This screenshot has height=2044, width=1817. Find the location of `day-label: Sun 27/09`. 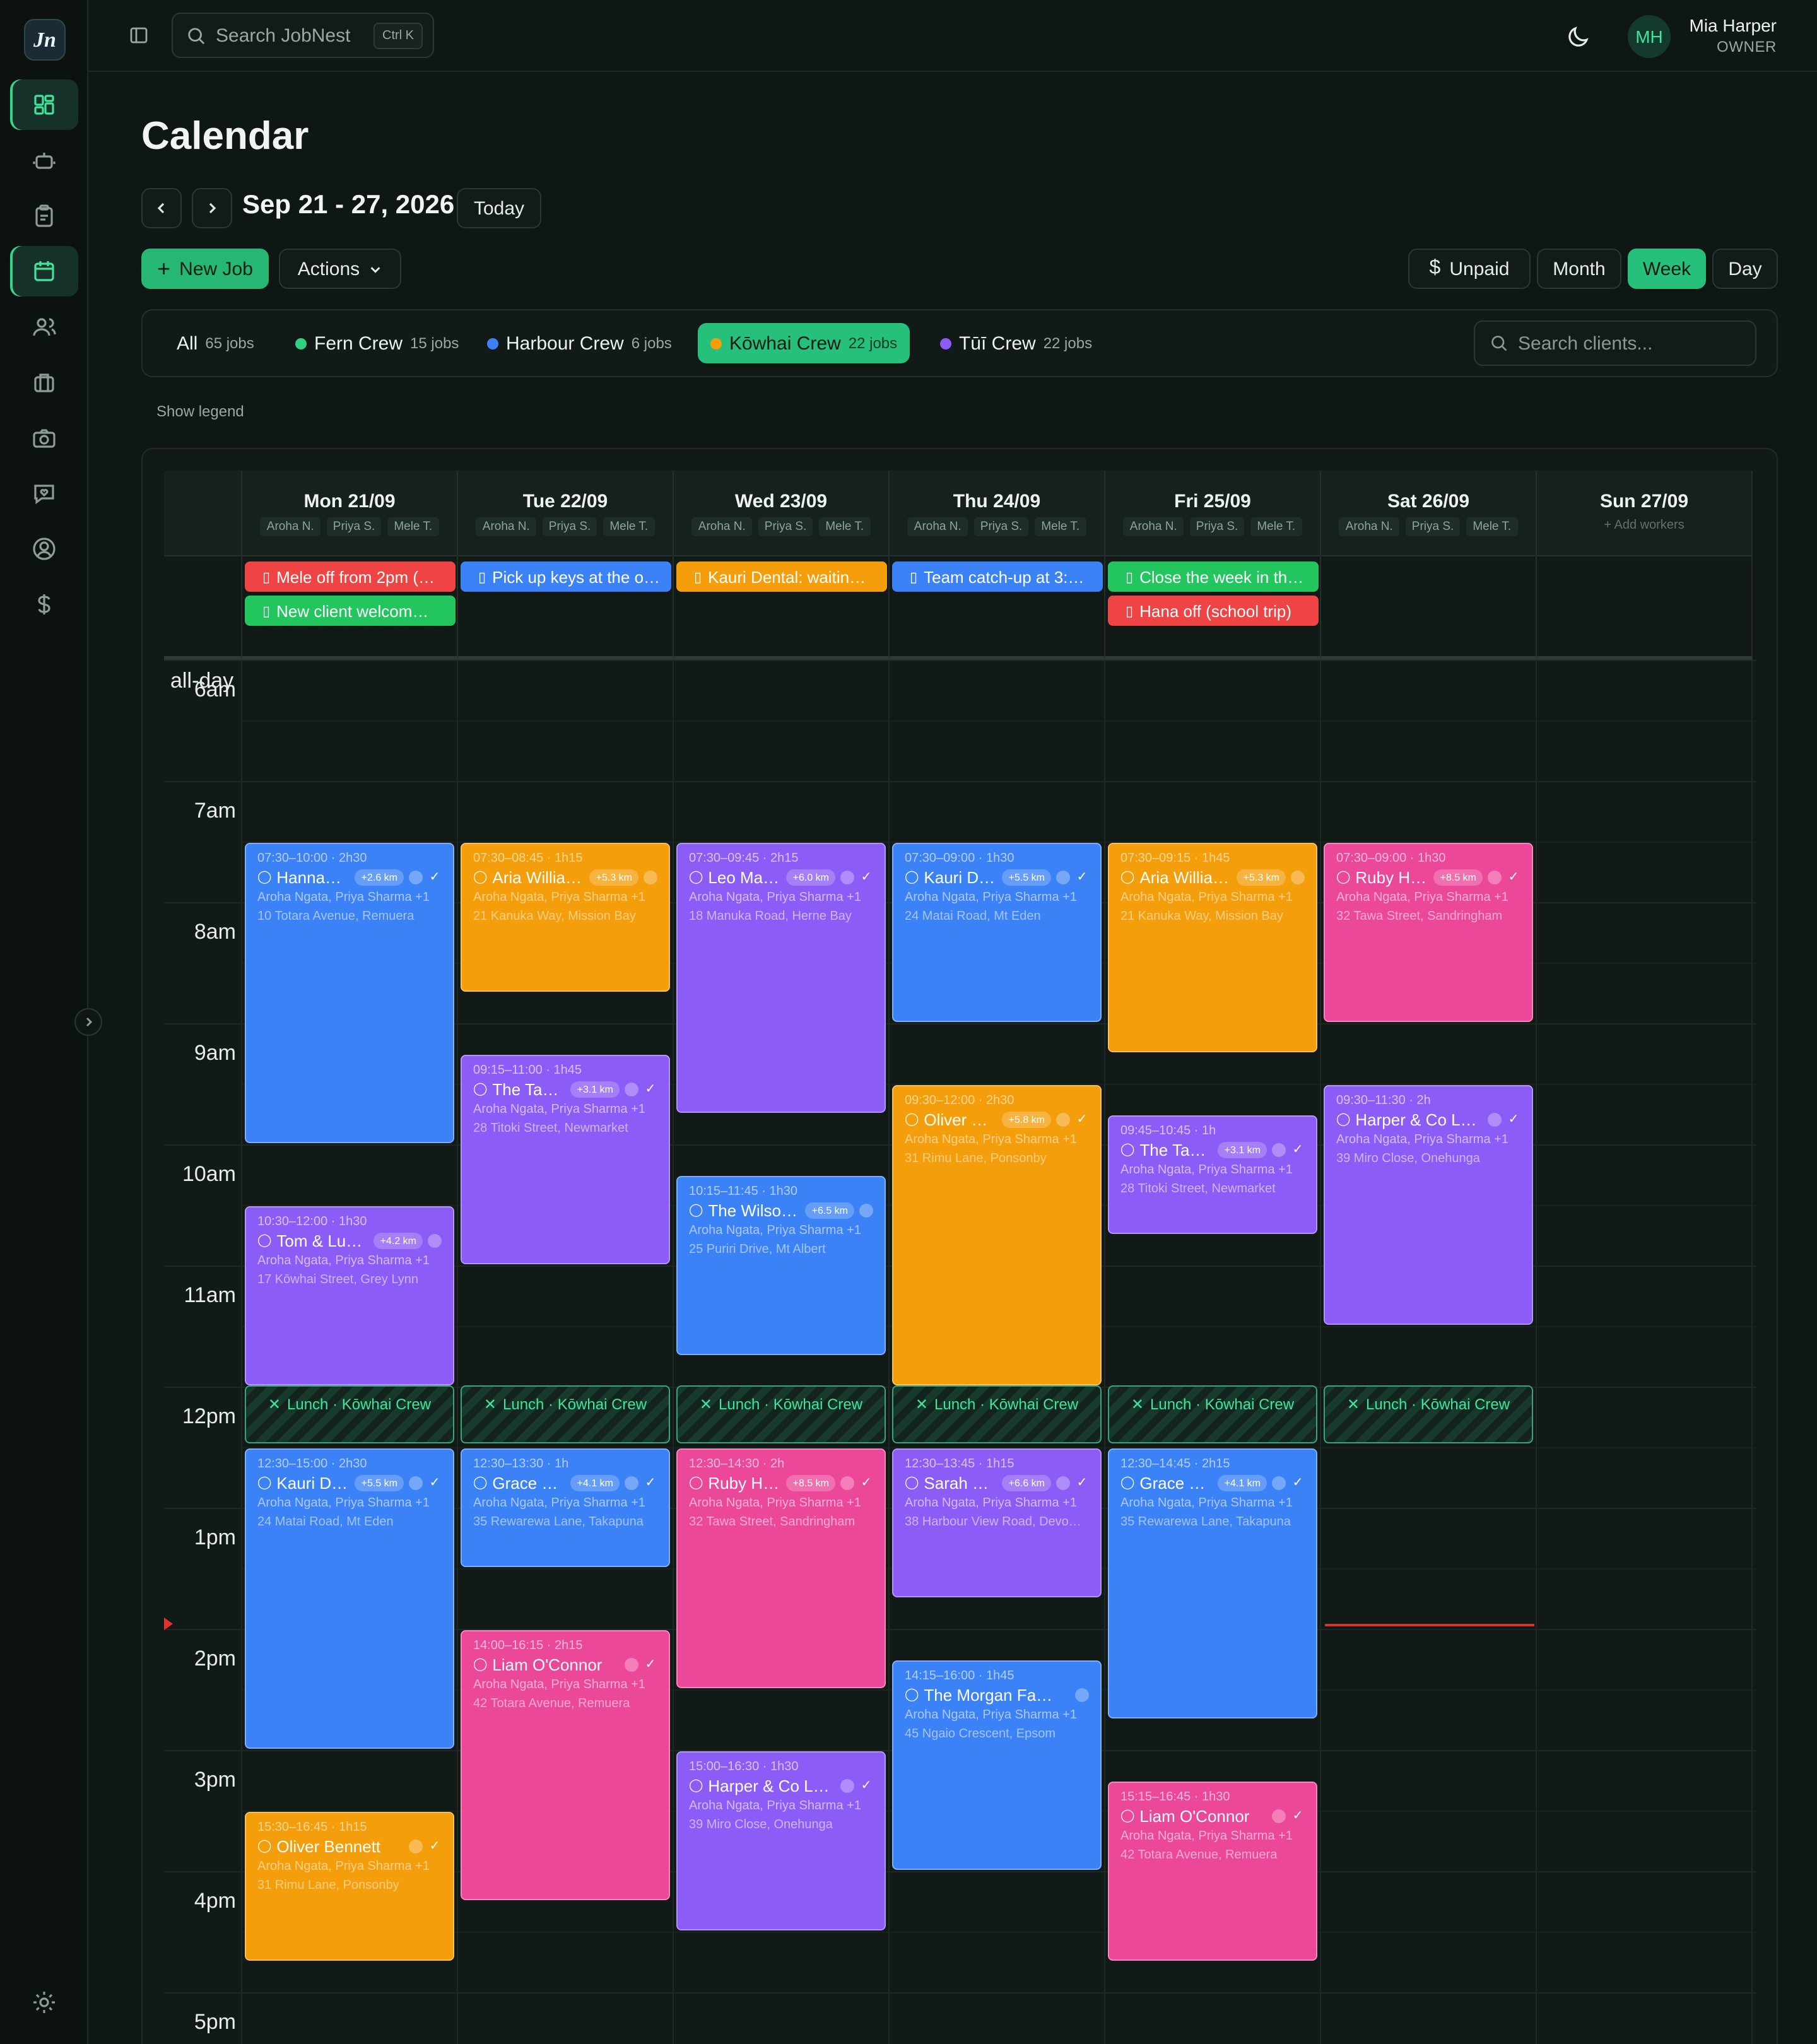

day-label: Sun 27/09 is located at coordinates (1644, 502).